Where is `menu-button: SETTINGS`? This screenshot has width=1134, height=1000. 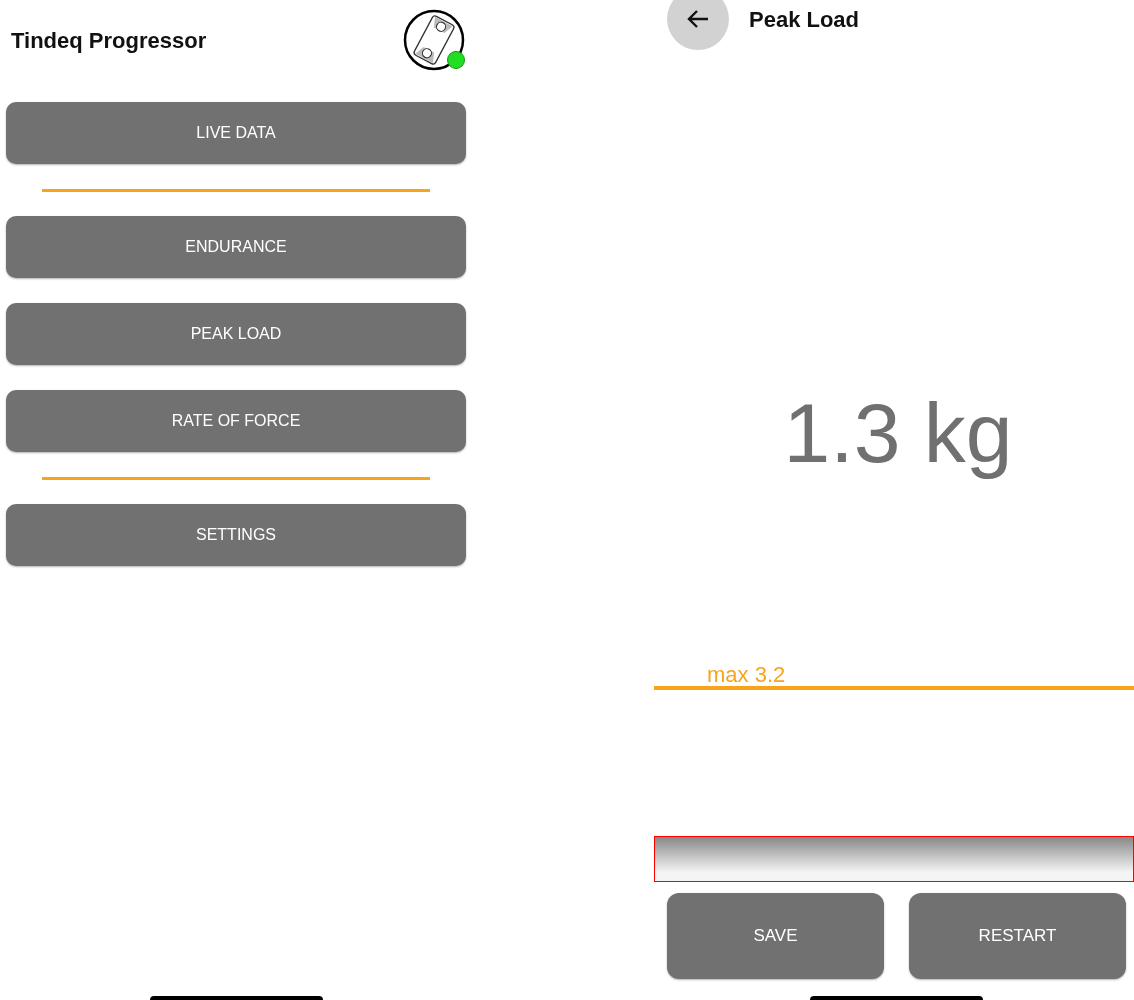
menu-button: SETTINGS is located at coordinates (236, 535).